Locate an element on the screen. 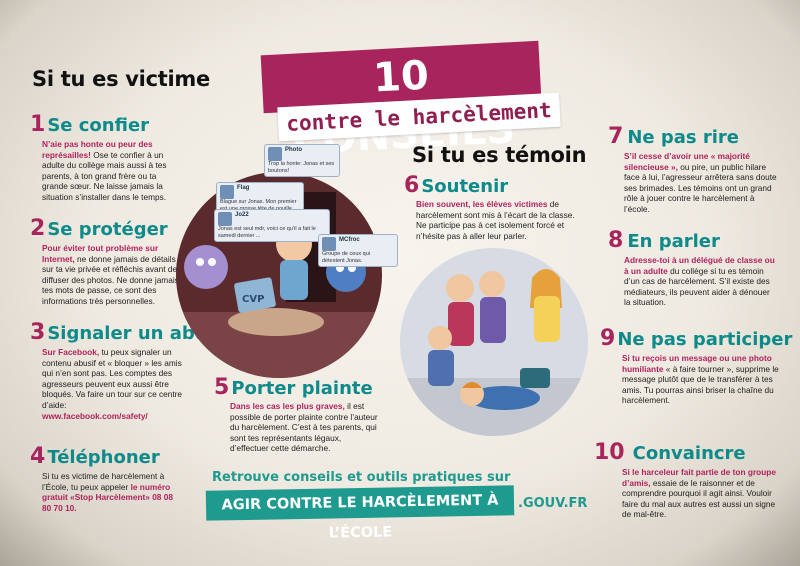  laptop-label: CVP is located at coordinates (253, 299).